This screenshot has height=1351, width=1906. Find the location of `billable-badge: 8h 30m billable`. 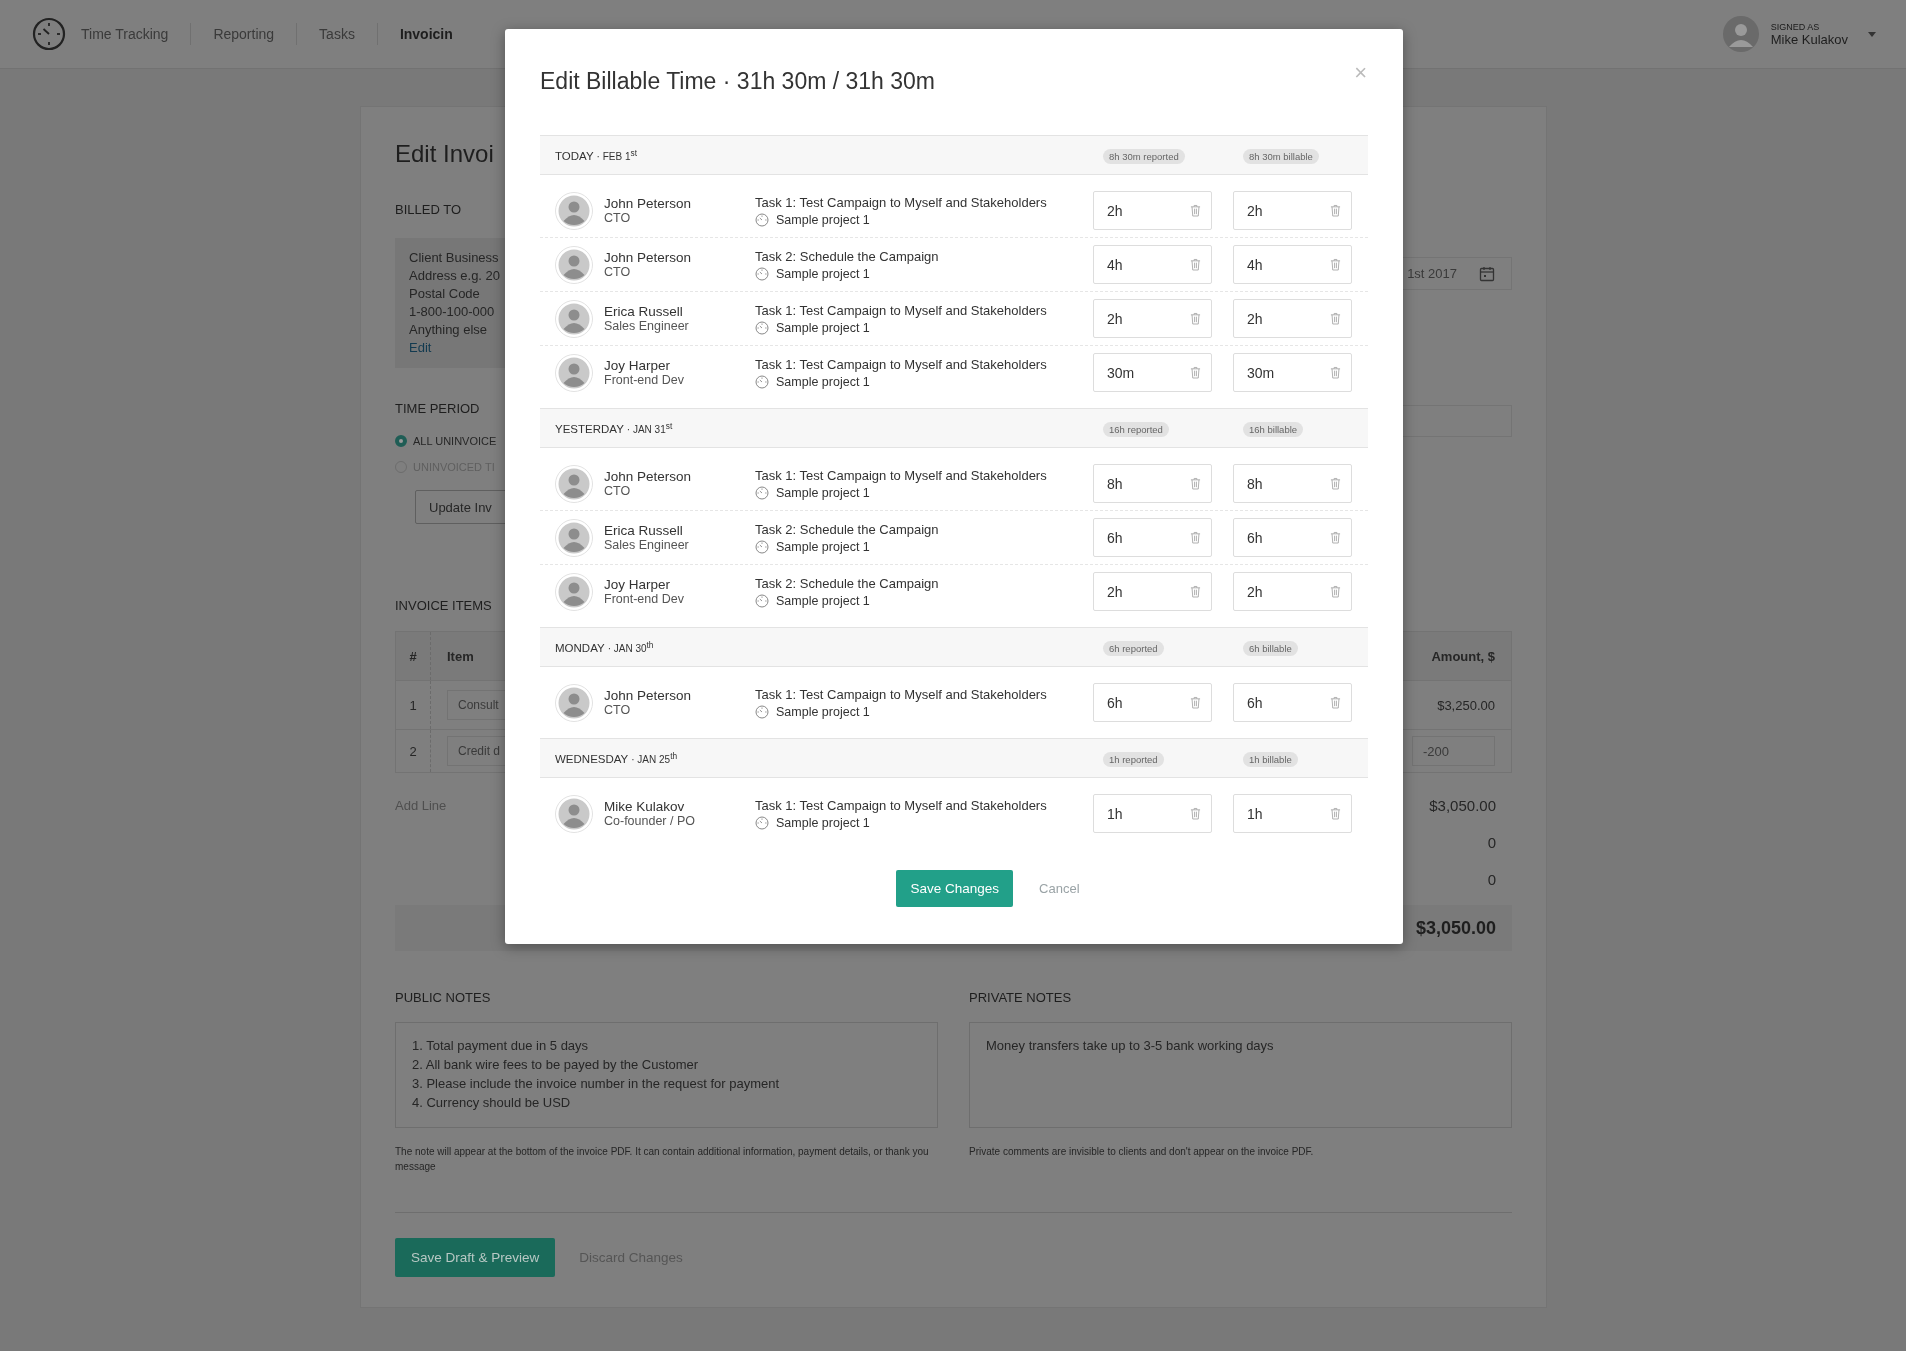

billable-badge: 8h 30m billable is located at coordinates (1281, 156).